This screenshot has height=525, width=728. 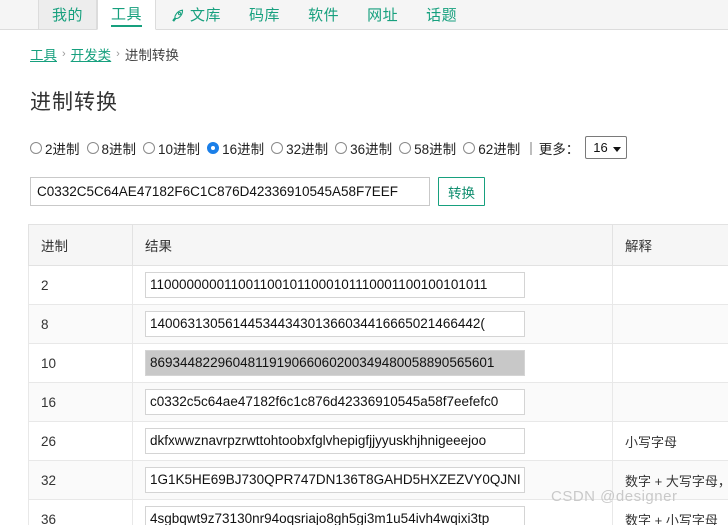 I want to click on cell-base: 8, so click(x=80, y=324).